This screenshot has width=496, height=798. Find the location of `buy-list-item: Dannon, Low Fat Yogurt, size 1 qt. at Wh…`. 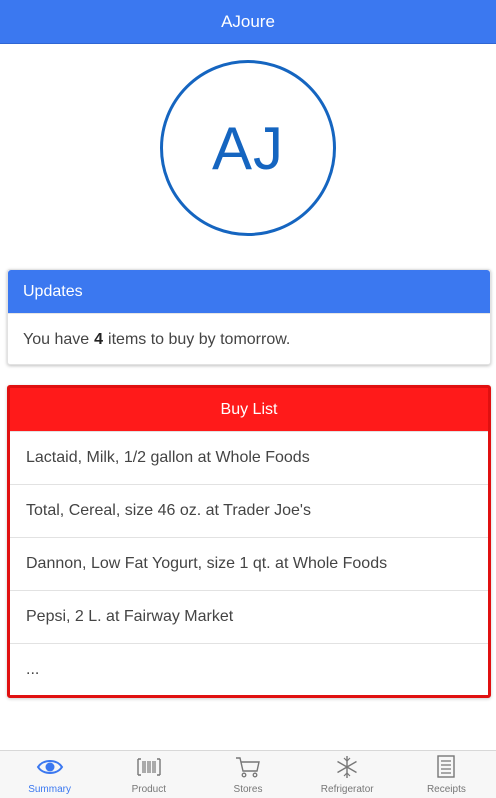

buy-list-item: Dannon, Low Fat Yogurt, size 1 qt. at Wh… is located at coordinates (249, 563).